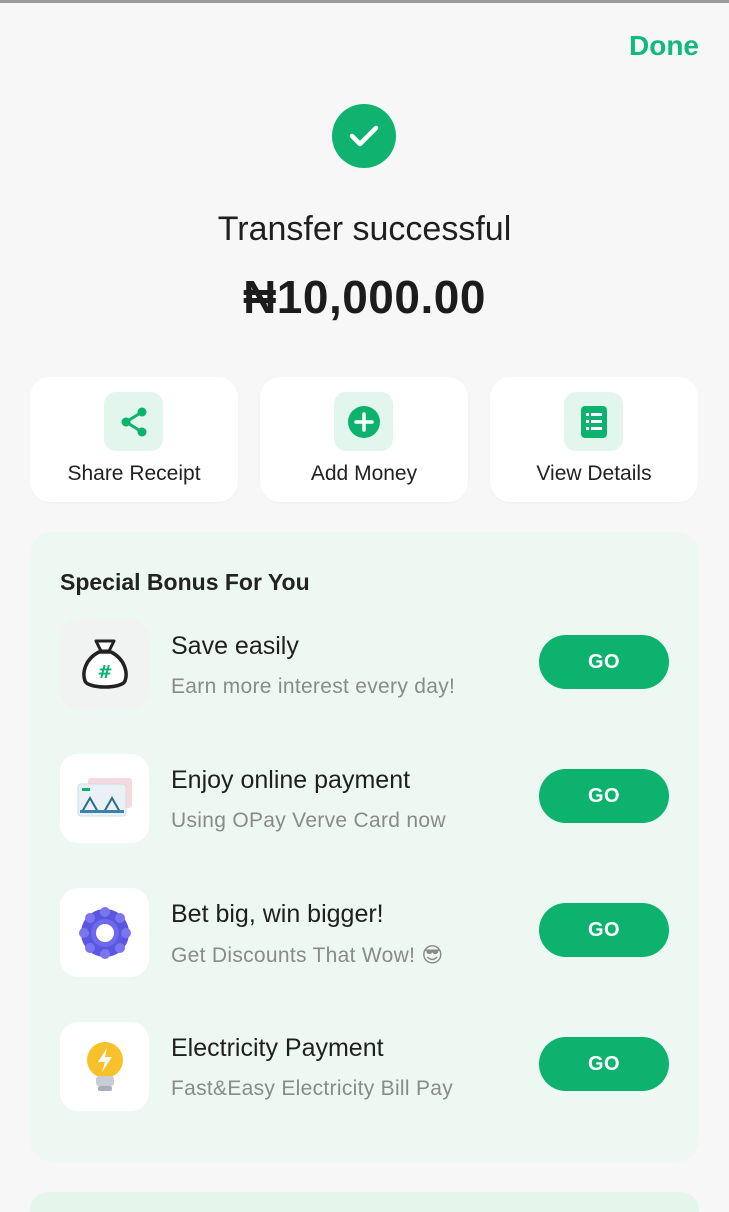  Describe the element at coordinates (104, 798) in the screenshot. I see `verve-card-icon` at that location.